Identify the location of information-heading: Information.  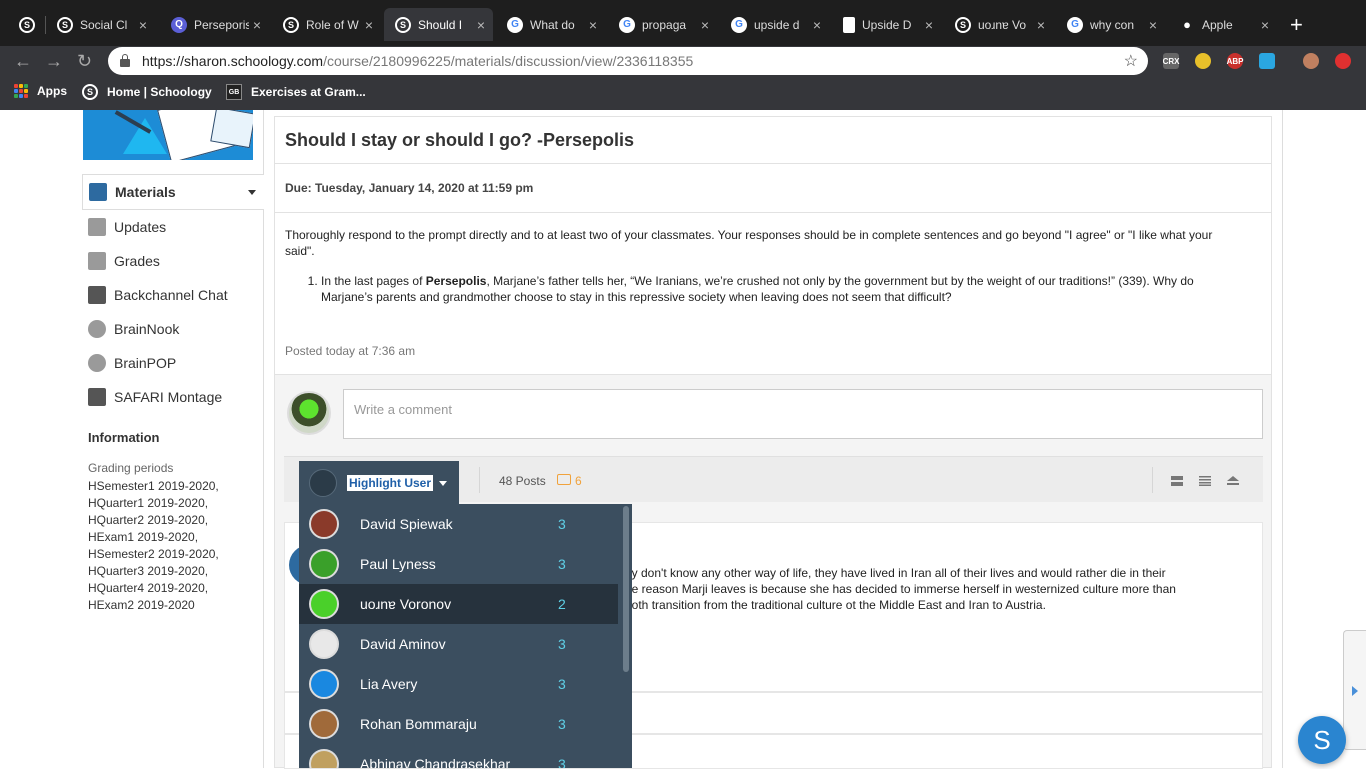
(124, 437).